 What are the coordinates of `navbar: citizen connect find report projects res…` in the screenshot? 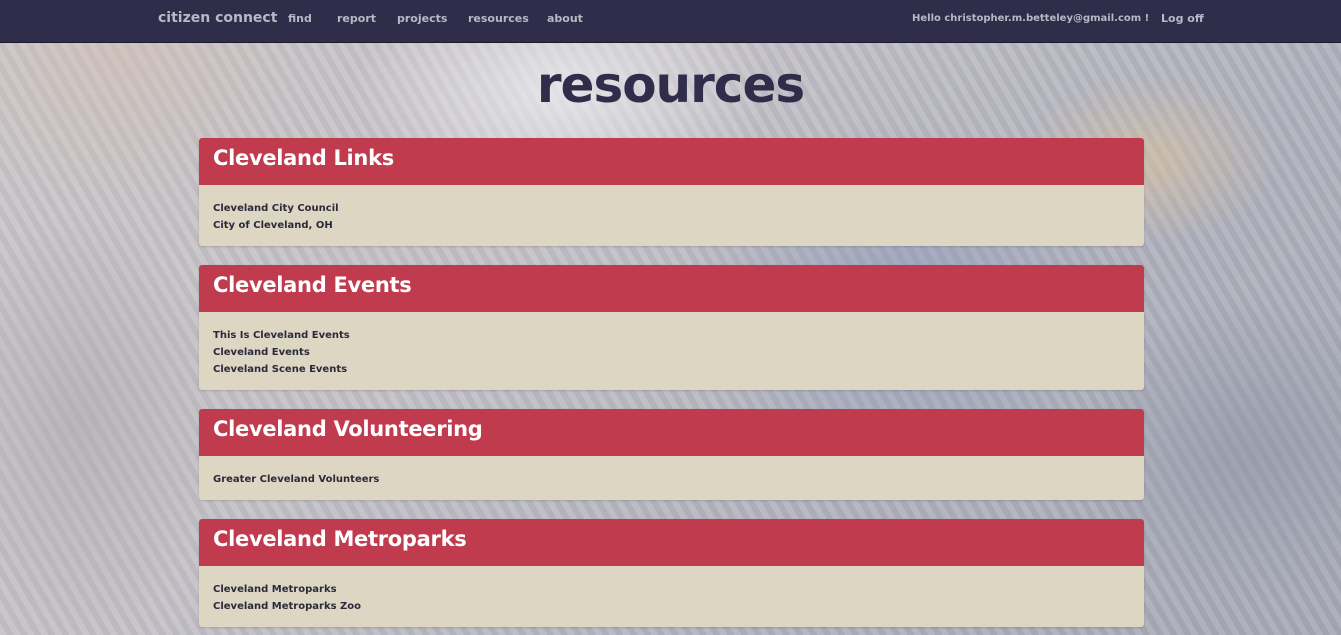 It's located at (670, 21).